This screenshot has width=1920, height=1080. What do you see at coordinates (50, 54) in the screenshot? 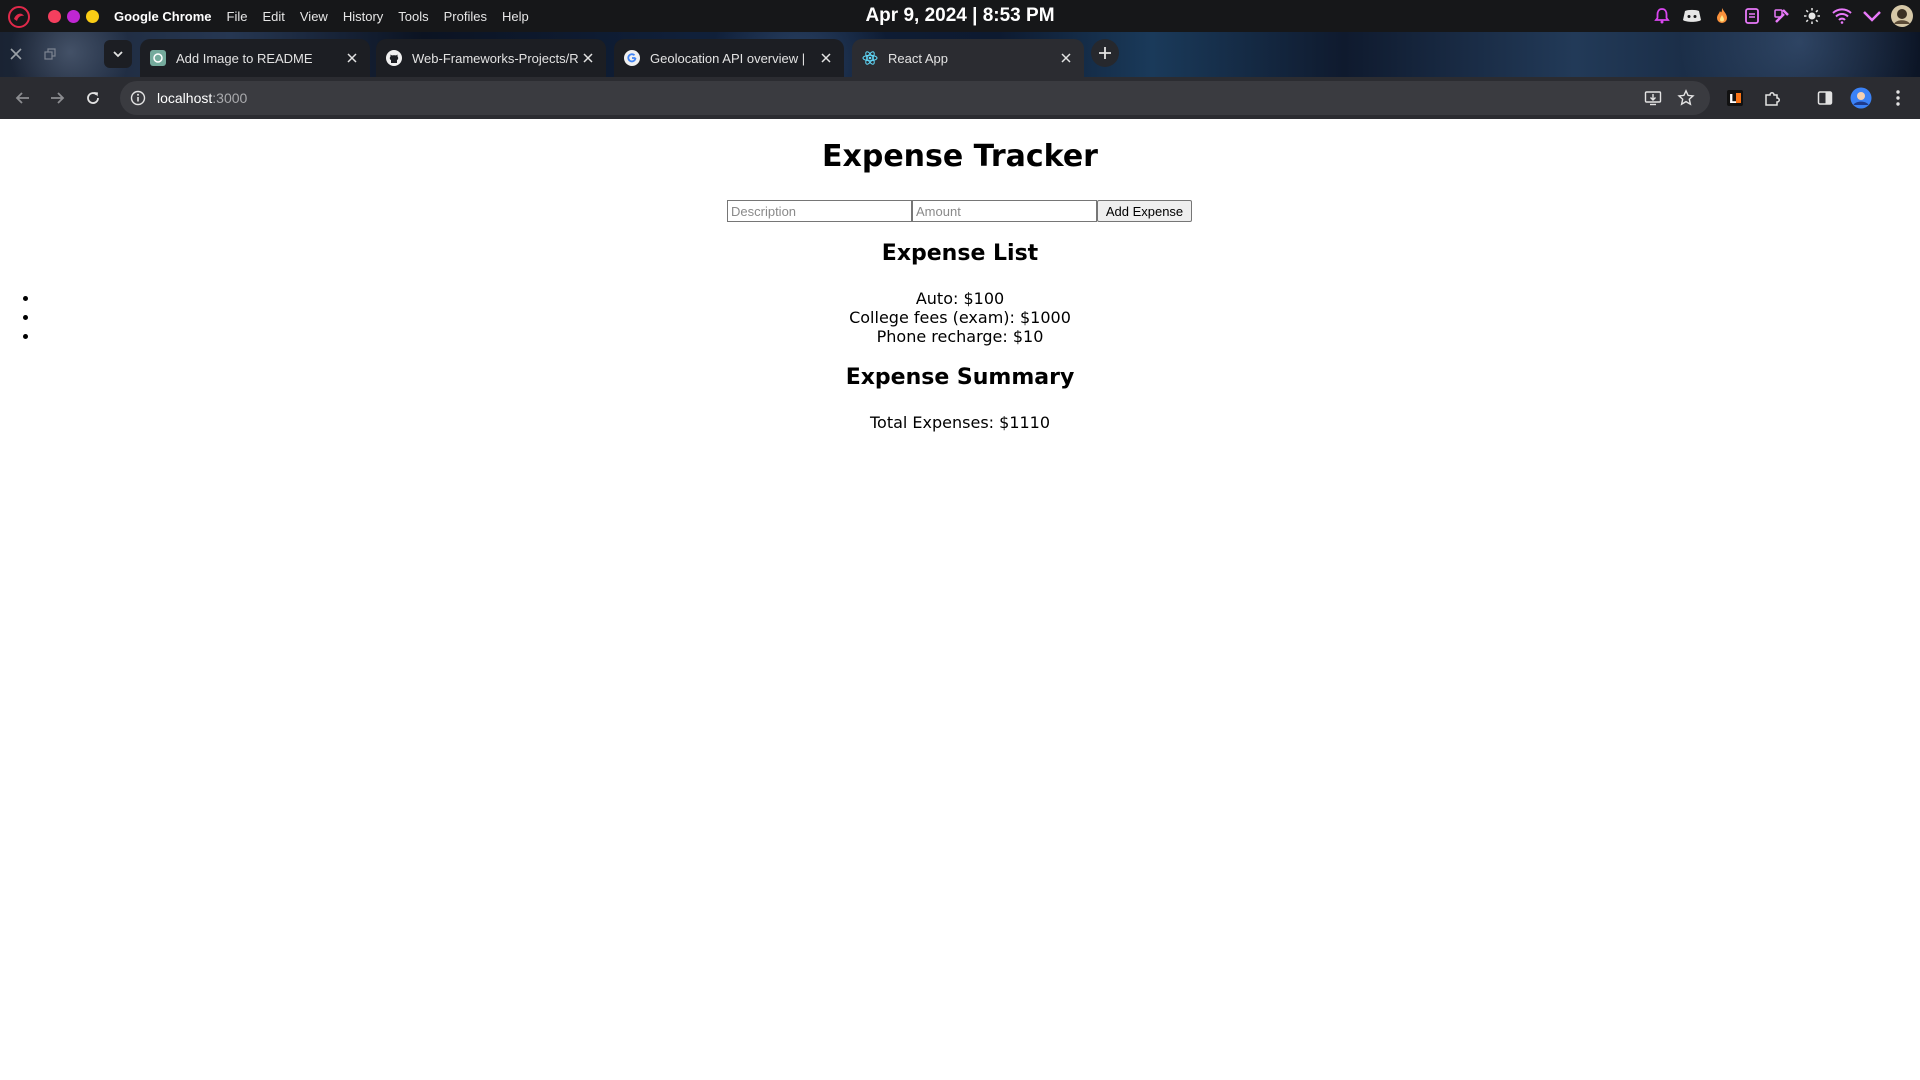
I see `restore-window-icon` at bounding box center [50, 54].